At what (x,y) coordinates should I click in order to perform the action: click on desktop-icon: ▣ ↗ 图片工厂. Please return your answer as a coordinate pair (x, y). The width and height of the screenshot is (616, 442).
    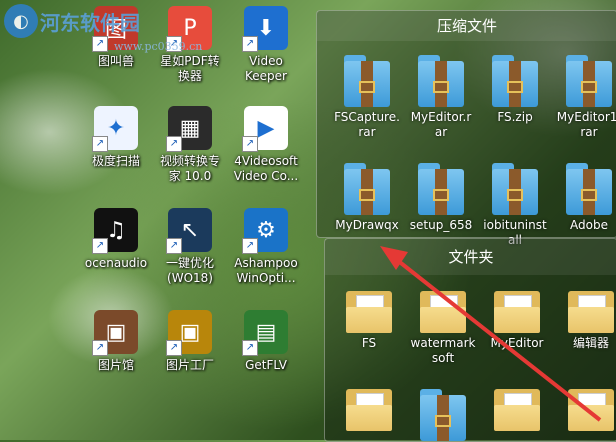
    Looking at the image, I should click on (190, 341).